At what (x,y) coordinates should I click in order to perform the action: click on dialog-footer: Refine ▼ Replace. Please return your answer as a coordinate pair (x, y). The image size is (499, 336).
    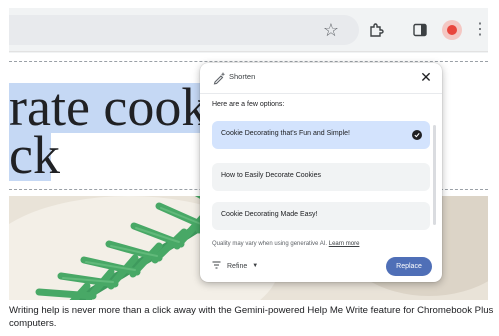
    Looking at the image, I should click on (321, 266).